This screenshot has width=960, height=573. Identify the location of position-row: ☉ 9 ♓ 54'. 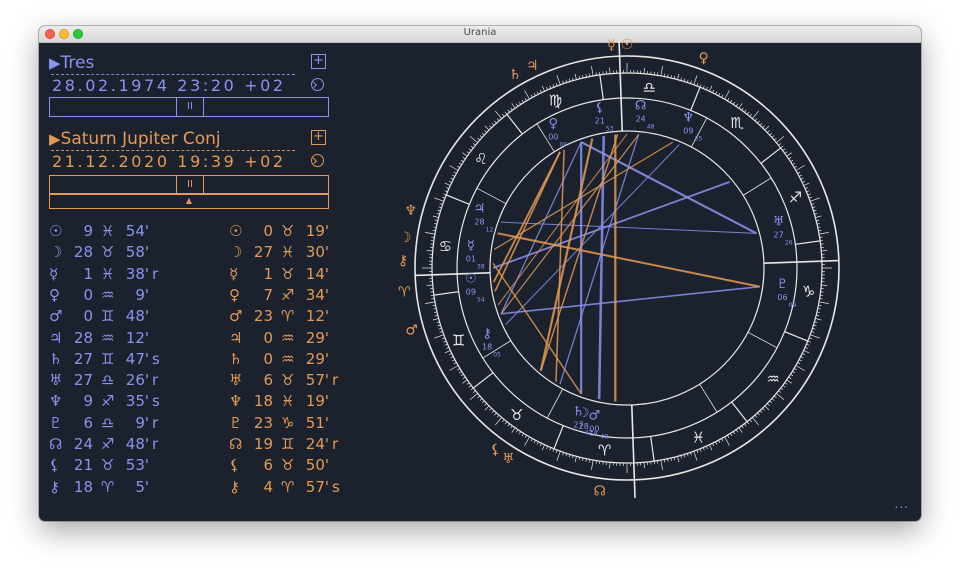
(114, 231).